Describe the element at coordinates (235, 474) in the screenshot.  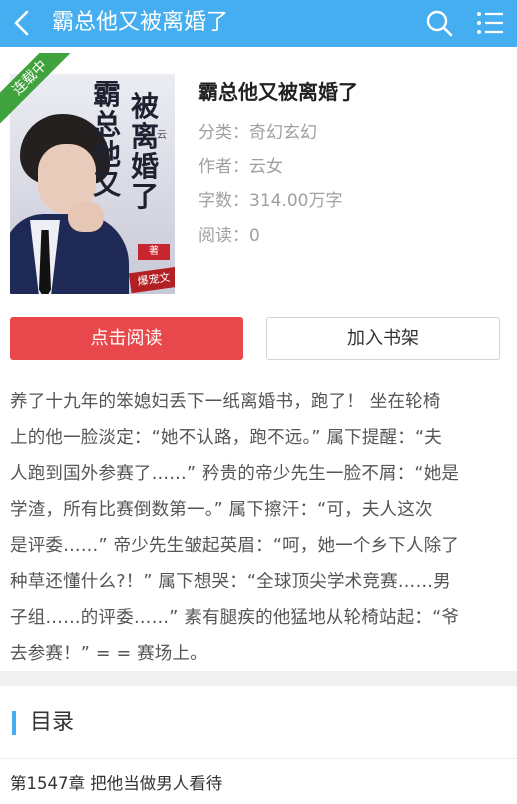
I see `synopsis-line: 人跑到国外参赛了……” 矜贵的帝少先生一脸不屑：“她是` at that location.